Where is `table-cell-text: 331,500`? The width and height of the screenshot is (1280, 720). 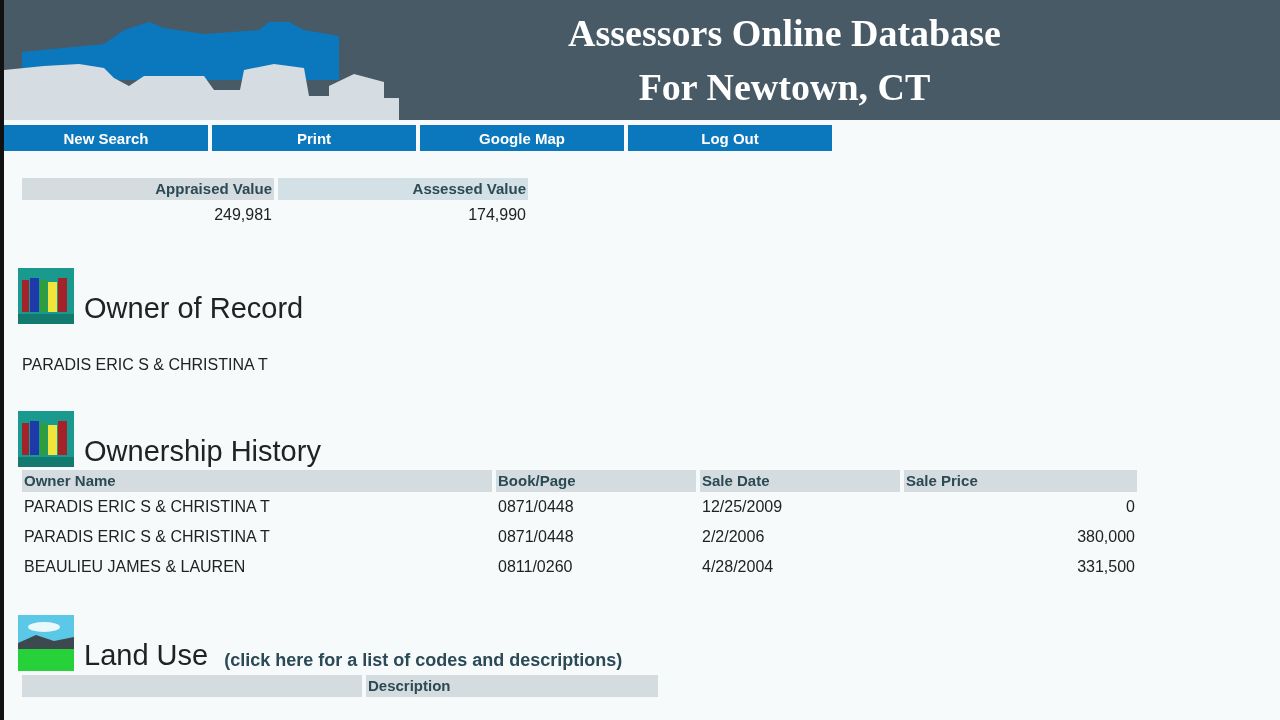 table-cell-text: 331,500 is located at coordinates (1106, 567).